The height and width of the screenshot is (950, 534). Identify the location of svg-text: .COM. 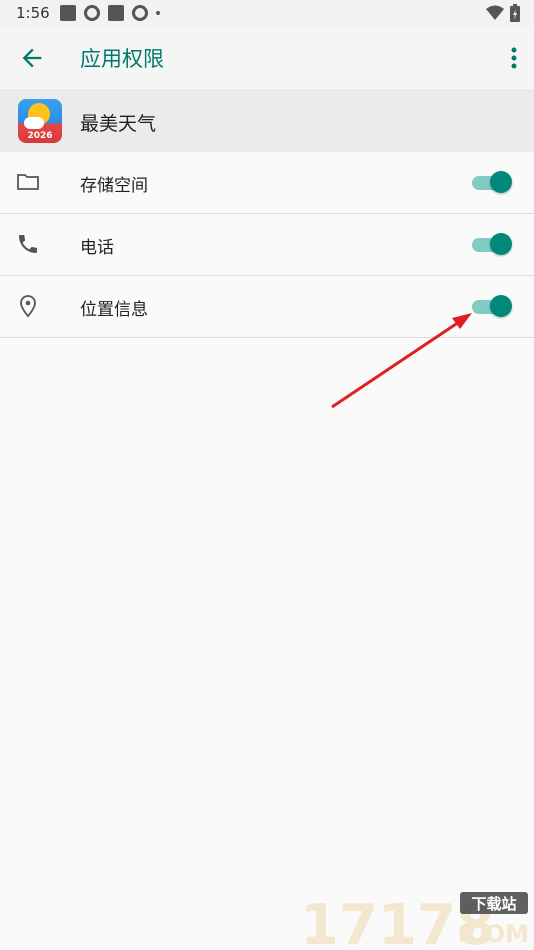
(493, 934).